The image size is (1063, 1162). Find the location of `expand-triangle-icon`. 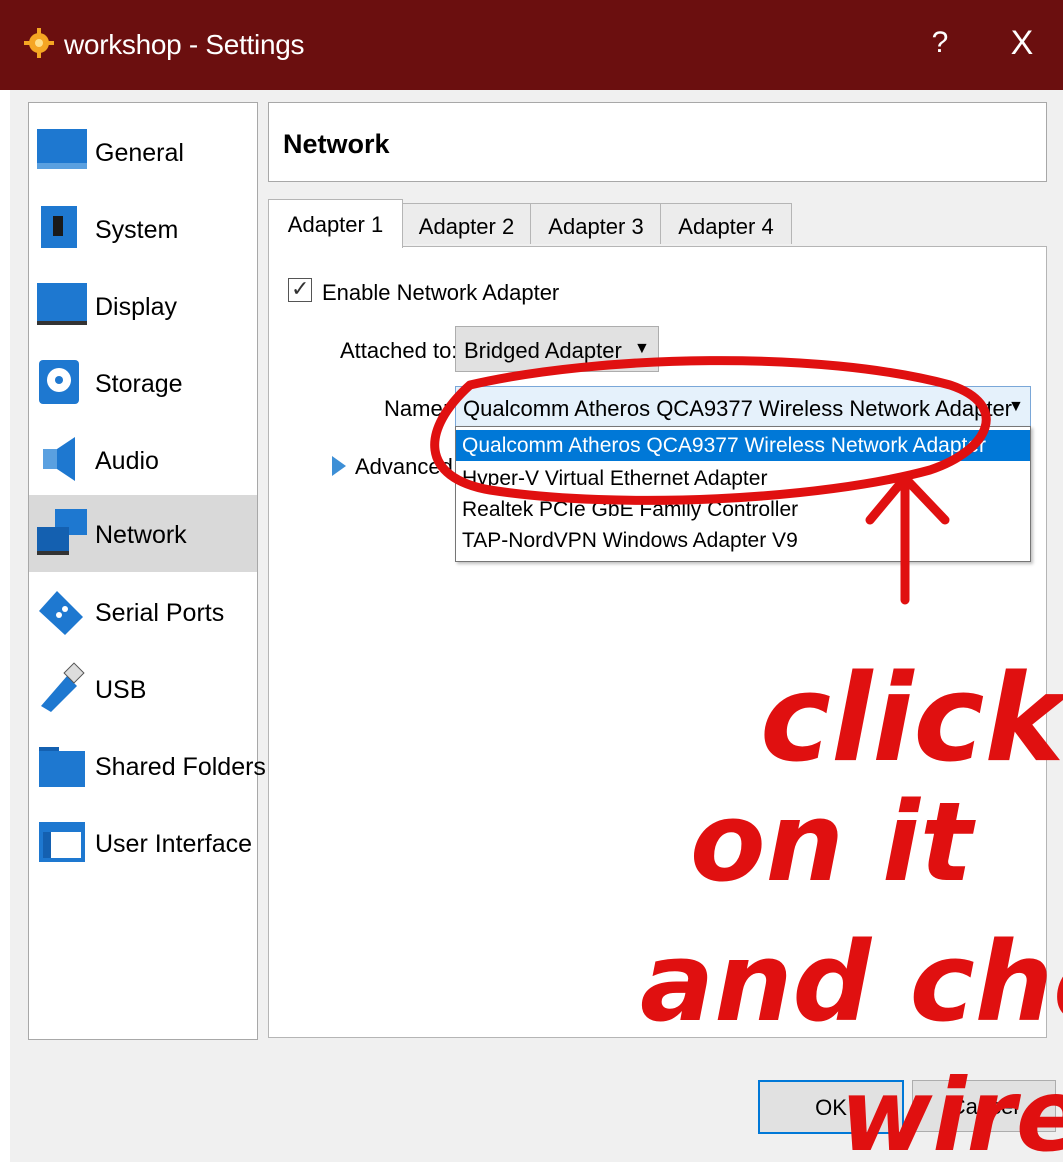

expand-triangle-icon is located at coordinates (339, 466).